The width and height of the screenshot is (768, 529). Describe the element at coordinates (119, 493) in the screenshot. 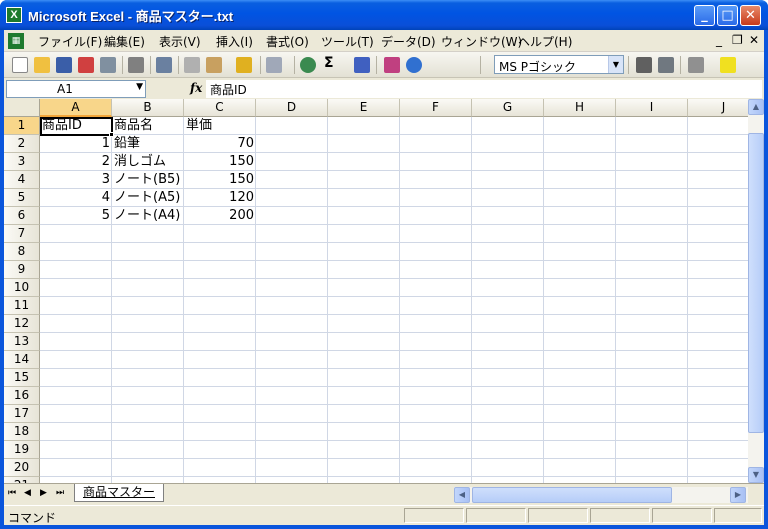

I see `sheet-tab-active: 商品マスター` at that location.